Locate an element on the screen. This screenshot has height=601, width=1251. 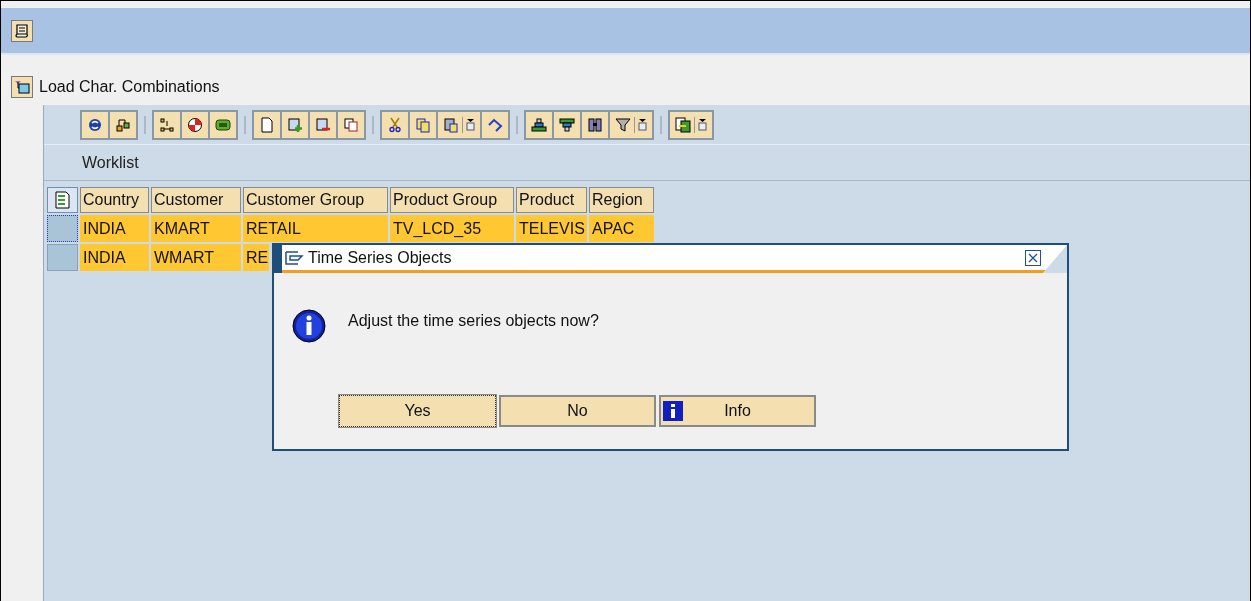
hierarchy-icon is located at coordinates (123, 124).